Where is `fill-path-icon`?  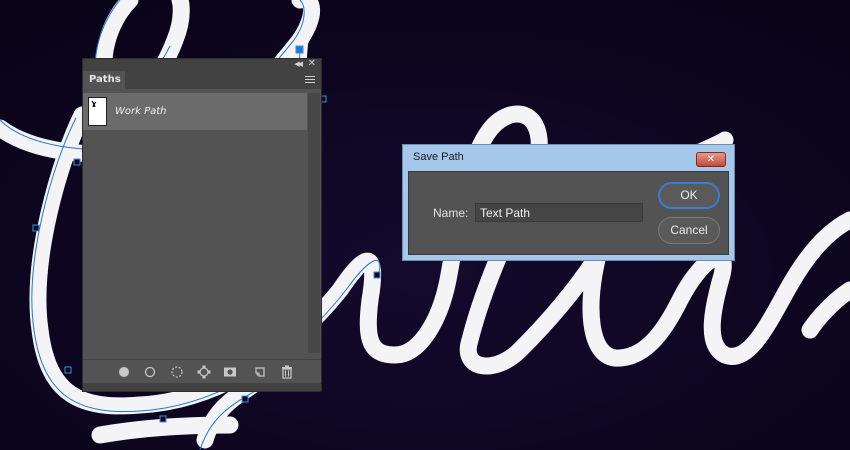 fill-path-icon is located at coordinates (124, 372).